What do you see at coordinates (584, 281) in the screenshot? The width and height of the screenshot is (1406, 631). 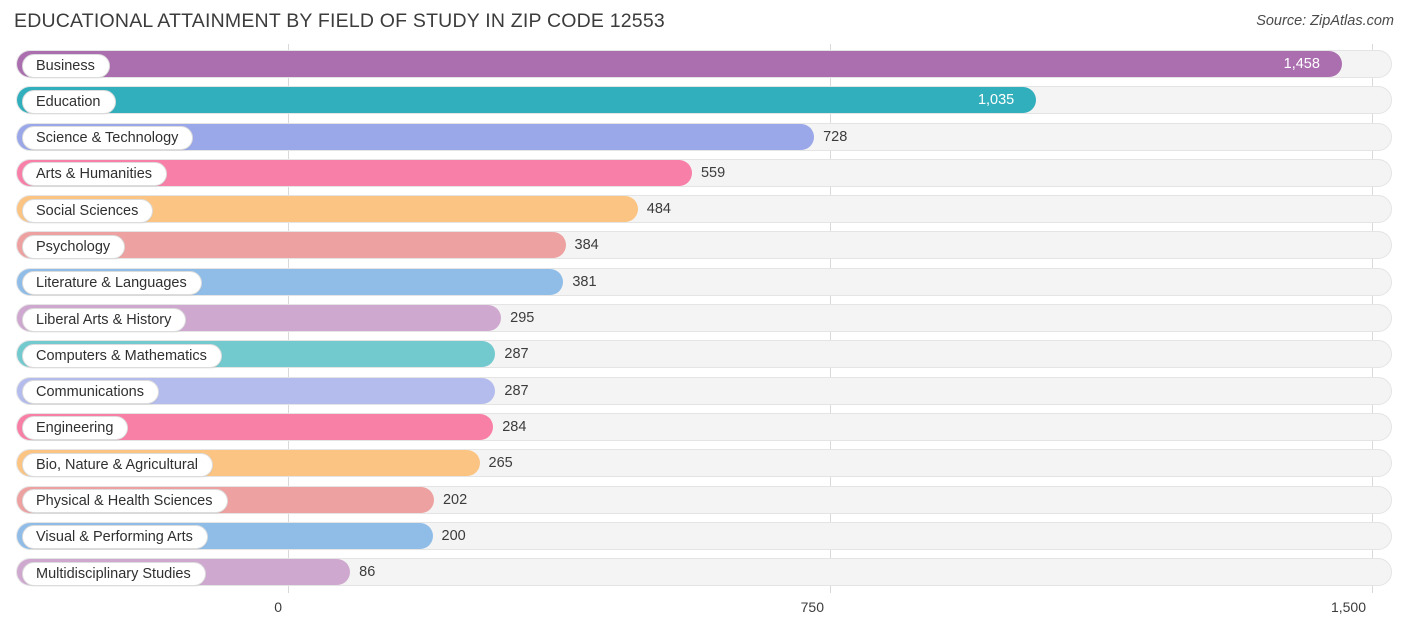 I see `bar-value-label: 381` at bounding box center [584, 281].